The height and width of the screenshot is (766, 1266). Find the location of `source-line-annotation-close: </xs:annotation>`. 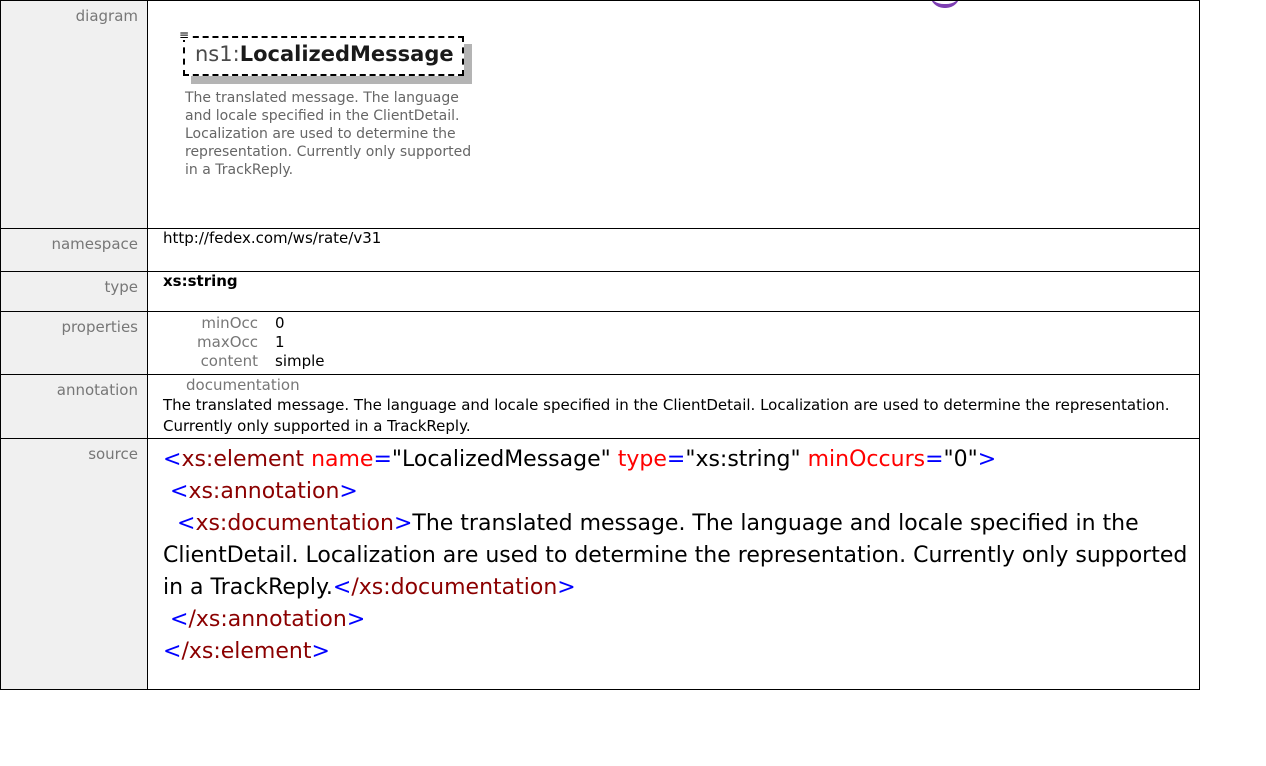

source-line-annotation-close: </xs:annotation> is located at coordinates (268, 619).